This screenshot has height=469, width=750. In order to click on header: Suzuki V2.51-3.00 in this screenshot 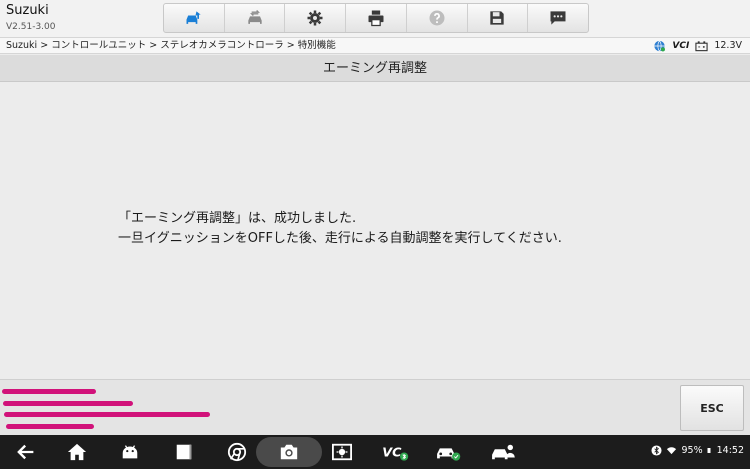, I will do `click(375, 18)`.